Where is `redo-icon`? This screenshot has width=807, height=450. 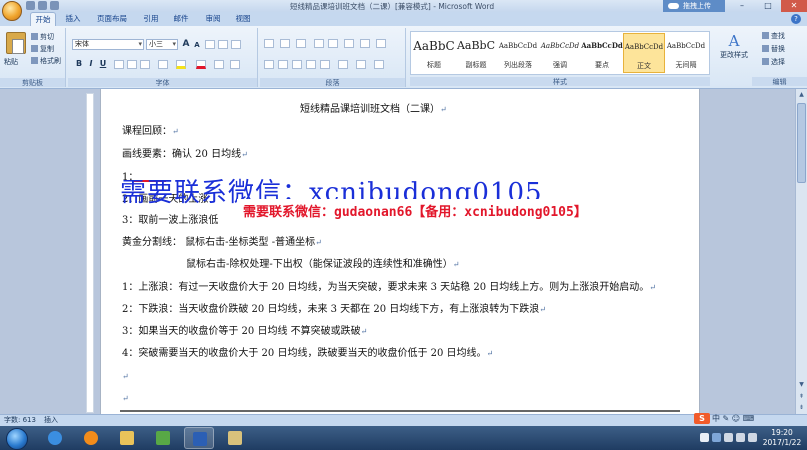 redo-icon is located at coordinates (54, 5).